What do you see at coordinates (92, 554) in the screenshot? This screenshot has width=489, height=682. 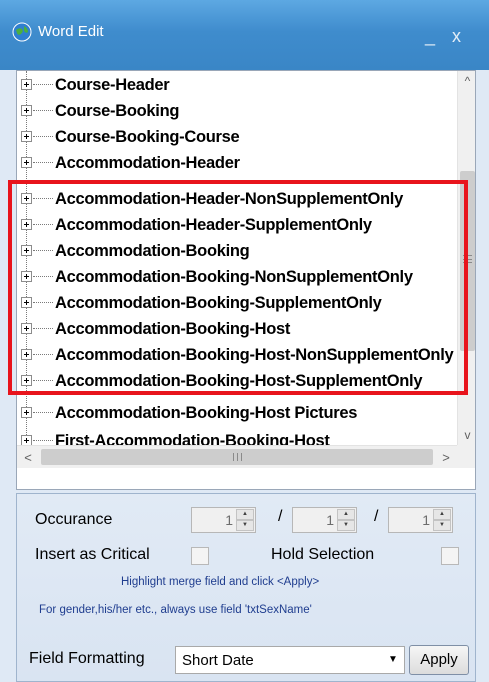 I see `insert-critical-label: Insert as Critical` at bounding box center [92, 554].